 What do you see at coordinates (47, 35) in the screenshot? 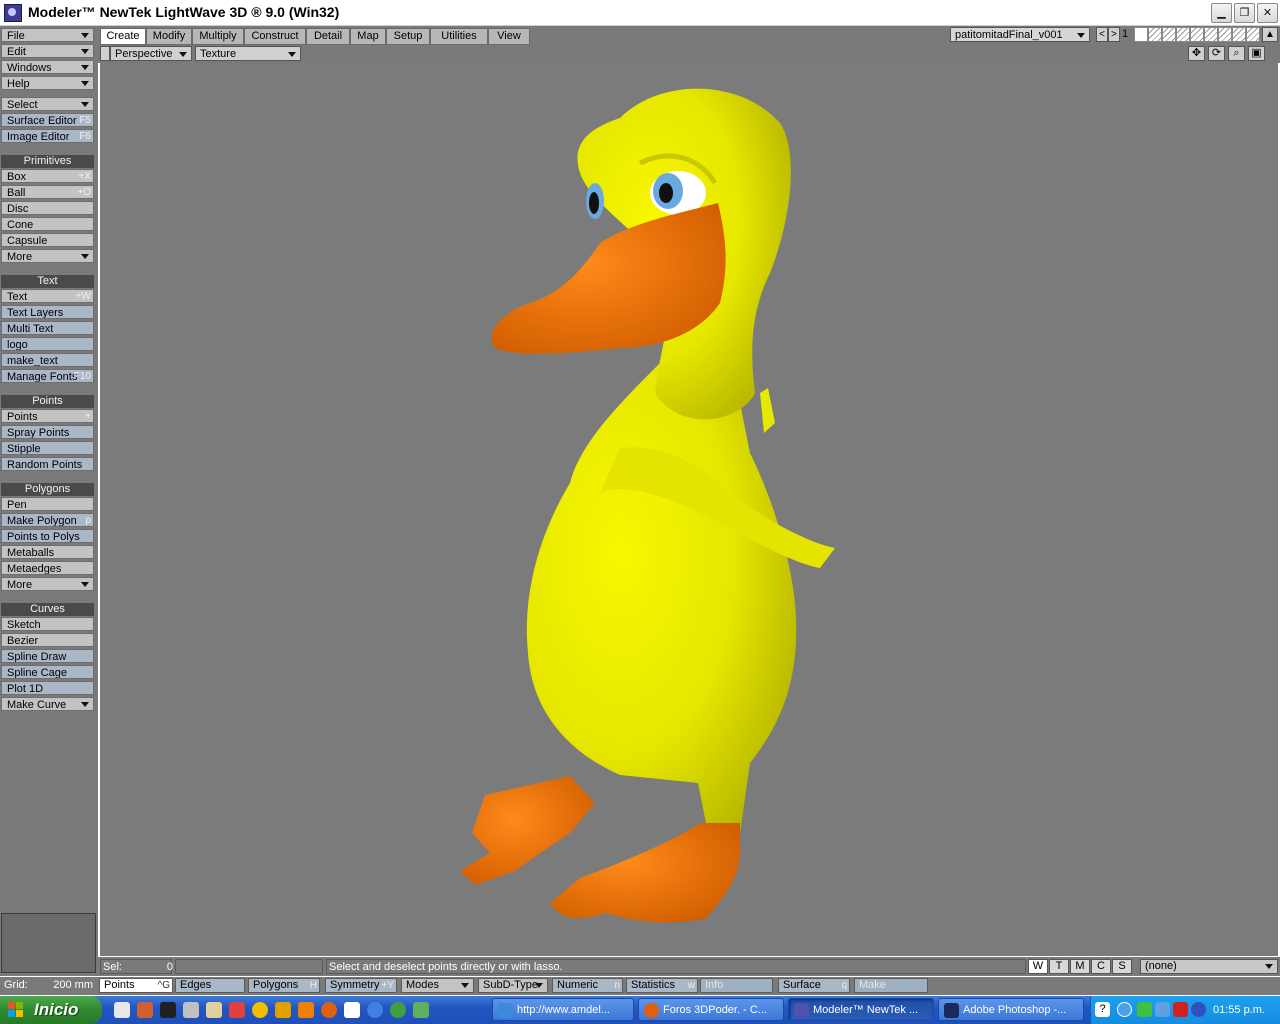
I see `file-menu: File` at bounding box center [47, 35].